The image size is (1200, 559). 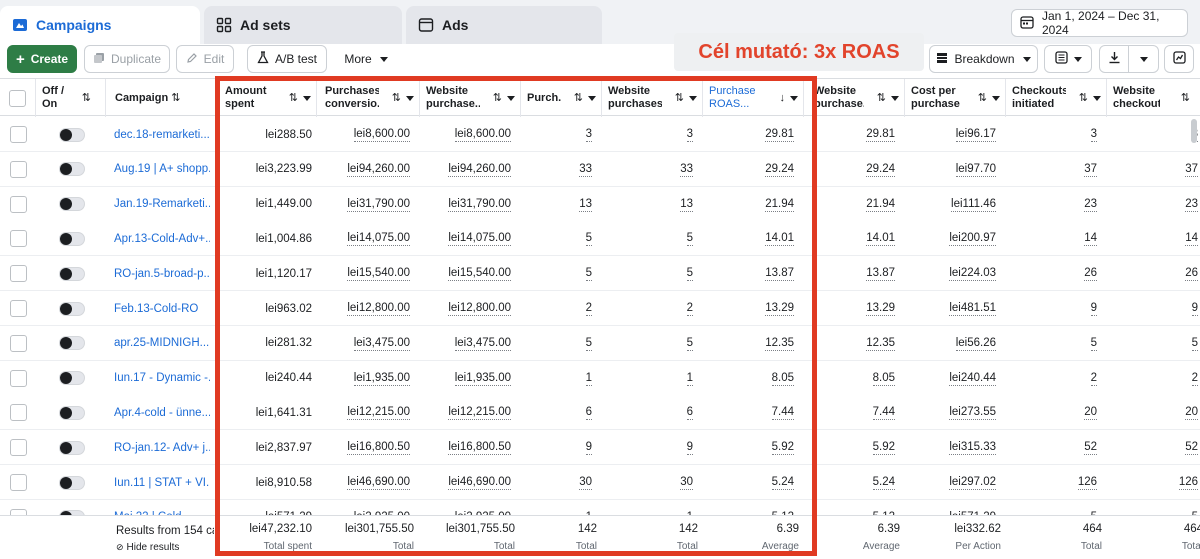 What do you see at coordinates (1093, 378) in the screenshot?
I see `checkouts-initiated-cell-value: 2` at bounding box center [1093, 378].